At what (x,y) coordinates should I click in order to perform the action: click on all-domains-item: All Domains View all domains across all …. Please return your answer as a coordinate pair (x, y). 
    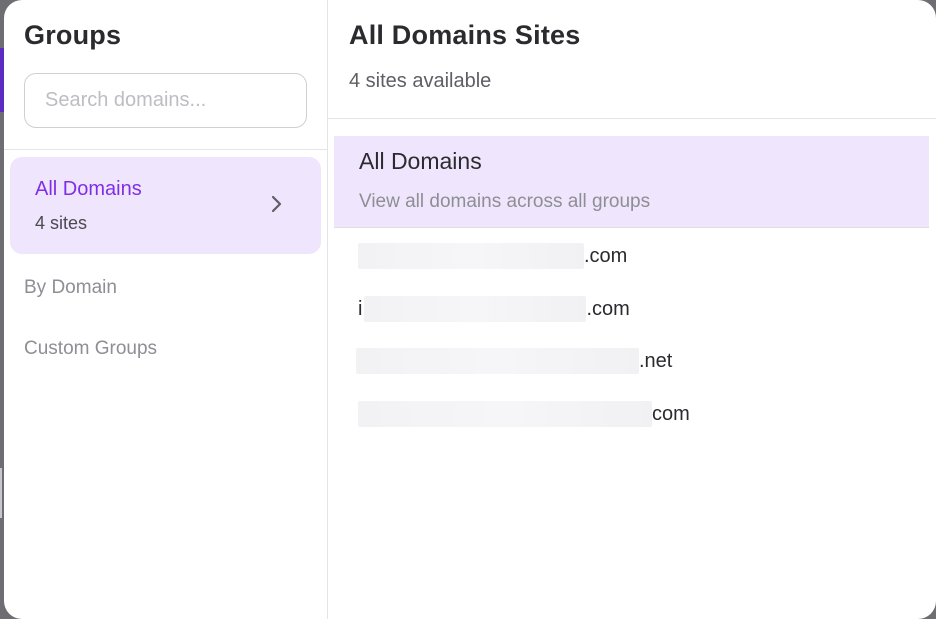
    Looking at the image, I should click on (631, 182).